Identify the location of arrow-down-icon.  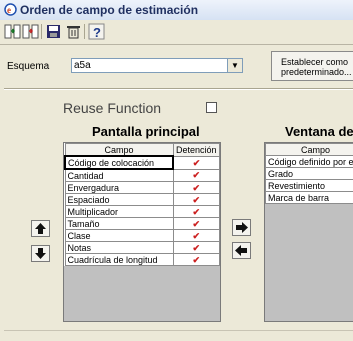
(40, 253).